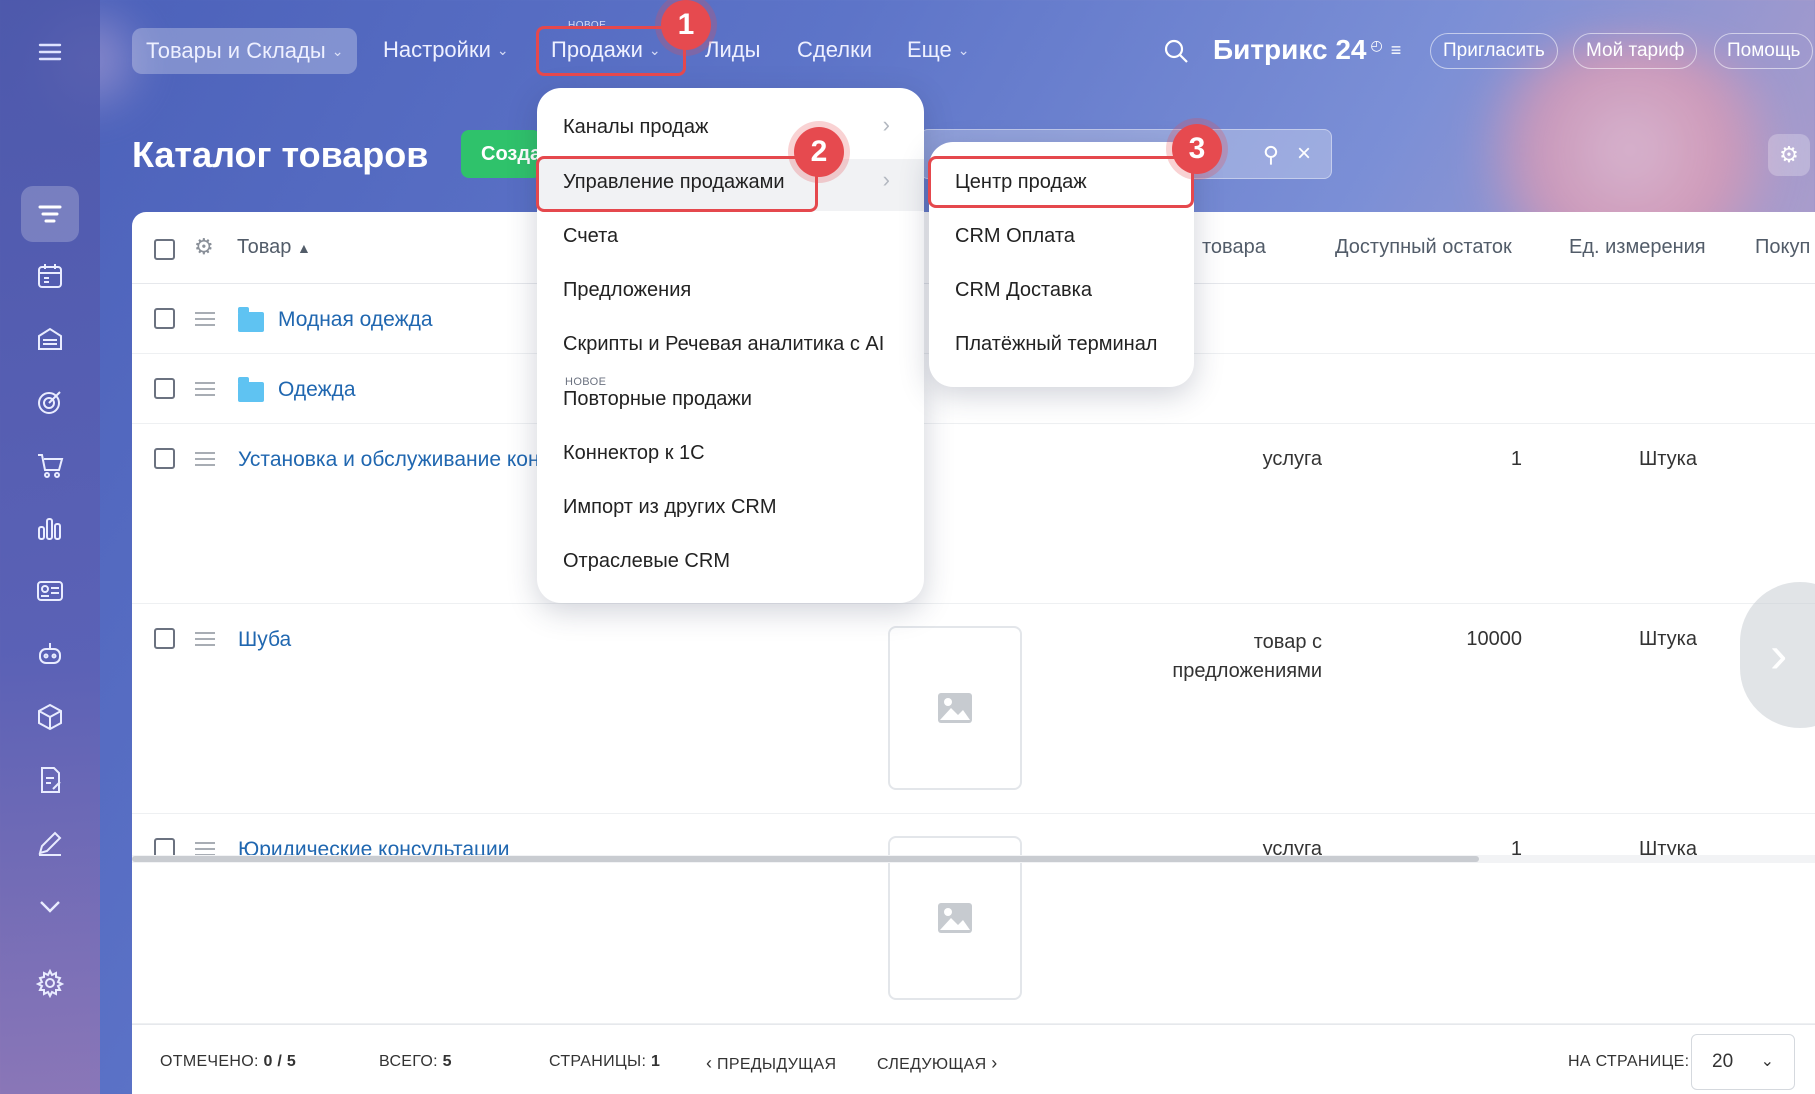 This screenshot has height=1094, width=1815. What do you see at coordinates (586, 382) in the screenshot?
I see `new-badge: НОВОЕ` at bounding box center [586, 382].